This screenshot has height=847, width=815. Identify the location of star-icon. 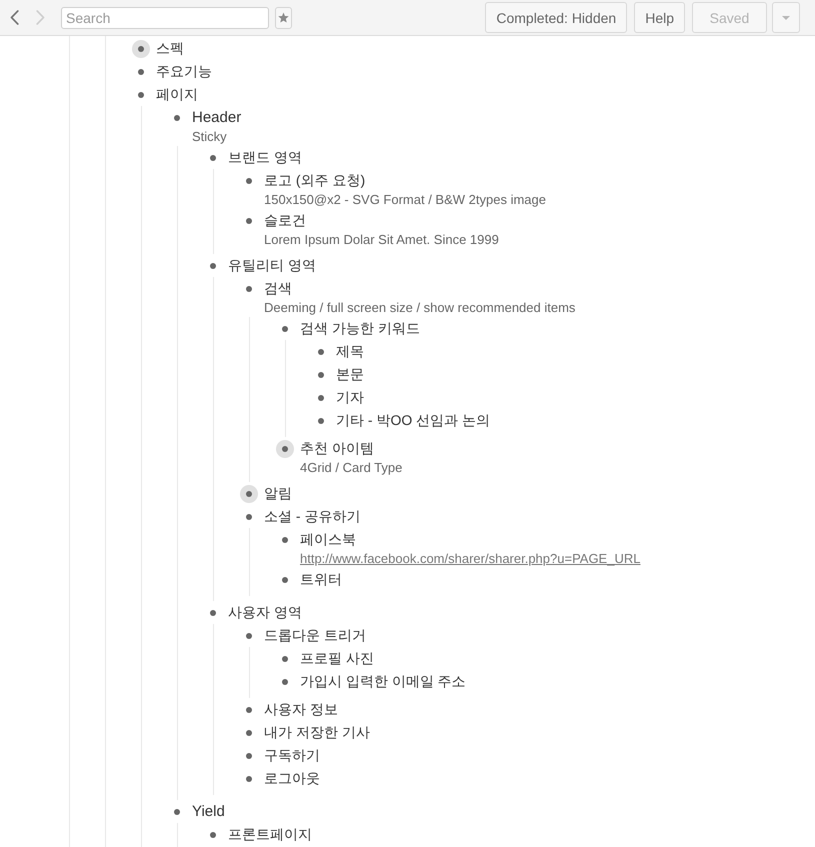
(283, 17).